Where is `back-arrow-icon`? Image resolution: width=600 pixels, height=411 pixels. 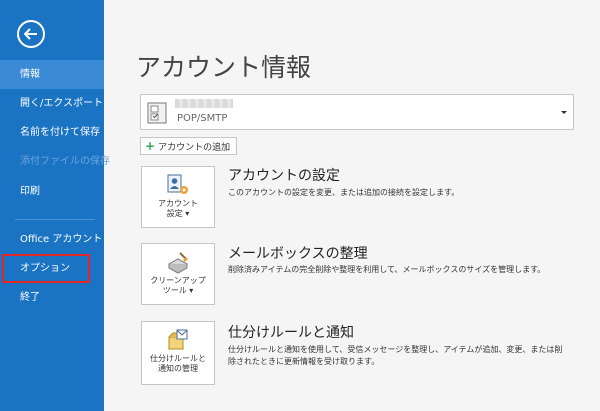
back-arrow-icon is located at coordinates (30, 34).